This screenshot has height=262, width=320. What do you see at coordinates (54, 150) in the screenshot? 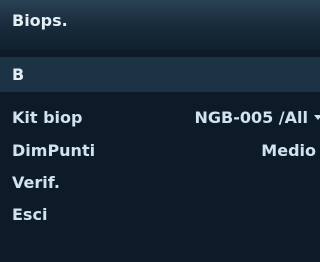
I see `dim-punti-label: DimPunti` at bounding box center [54, 150].